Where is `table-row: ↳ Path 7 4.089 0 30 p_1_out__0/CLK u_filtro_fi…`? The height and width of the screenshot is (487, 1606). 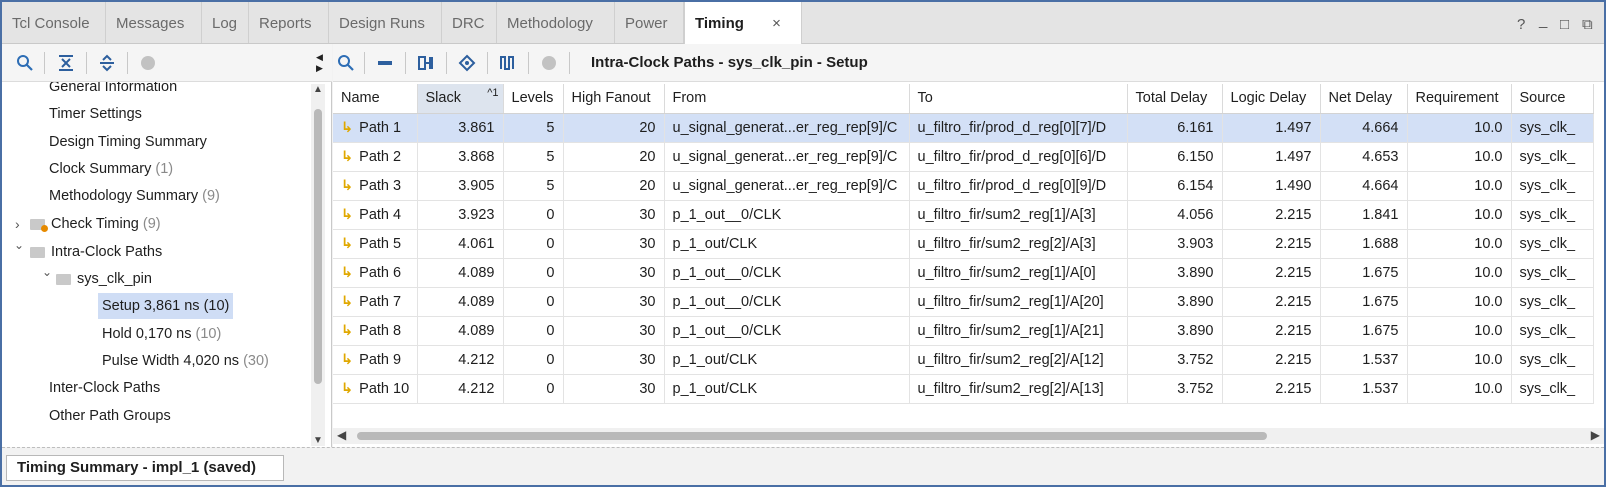 table-row: ↳ Path 7 4.089 0 30 p_1_out__0/CLK u_filtro_fi… is located at coordinates (963, 302).